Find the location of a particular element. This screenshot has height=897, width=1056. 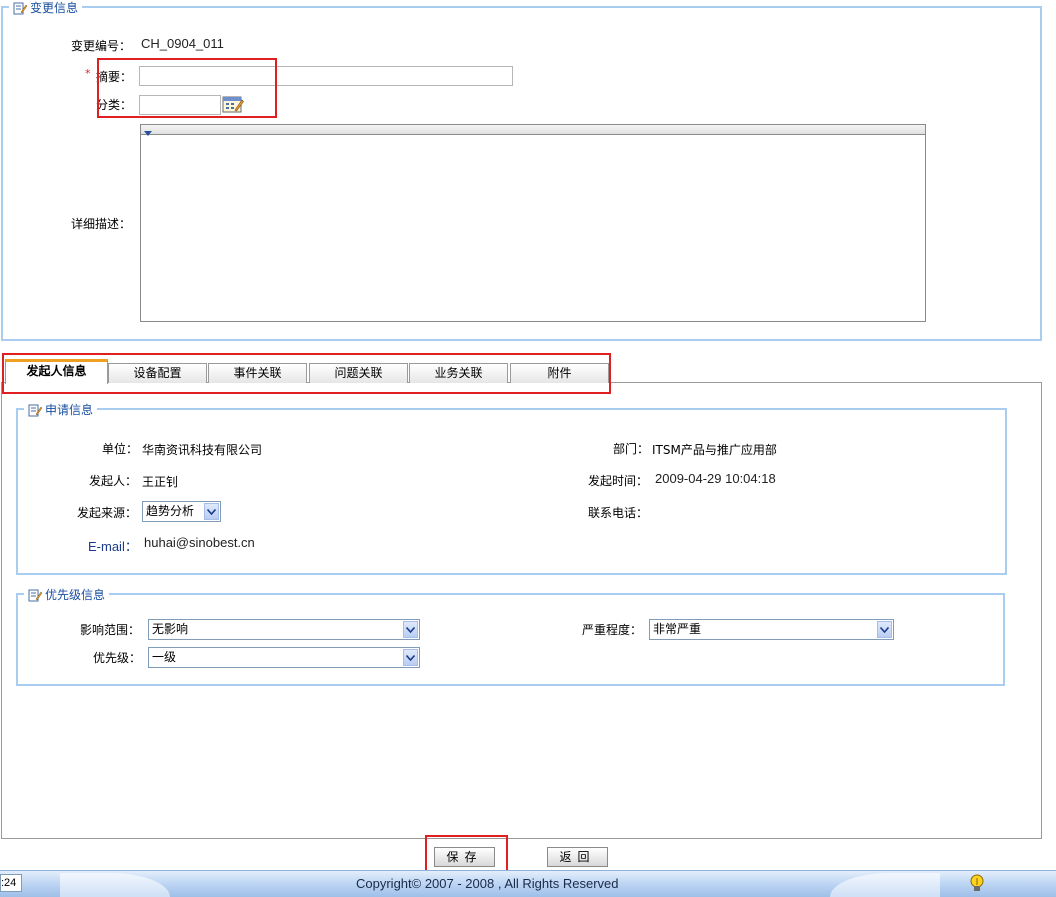

change-info-title: 变更信息 is located at coordinates (46, 8).